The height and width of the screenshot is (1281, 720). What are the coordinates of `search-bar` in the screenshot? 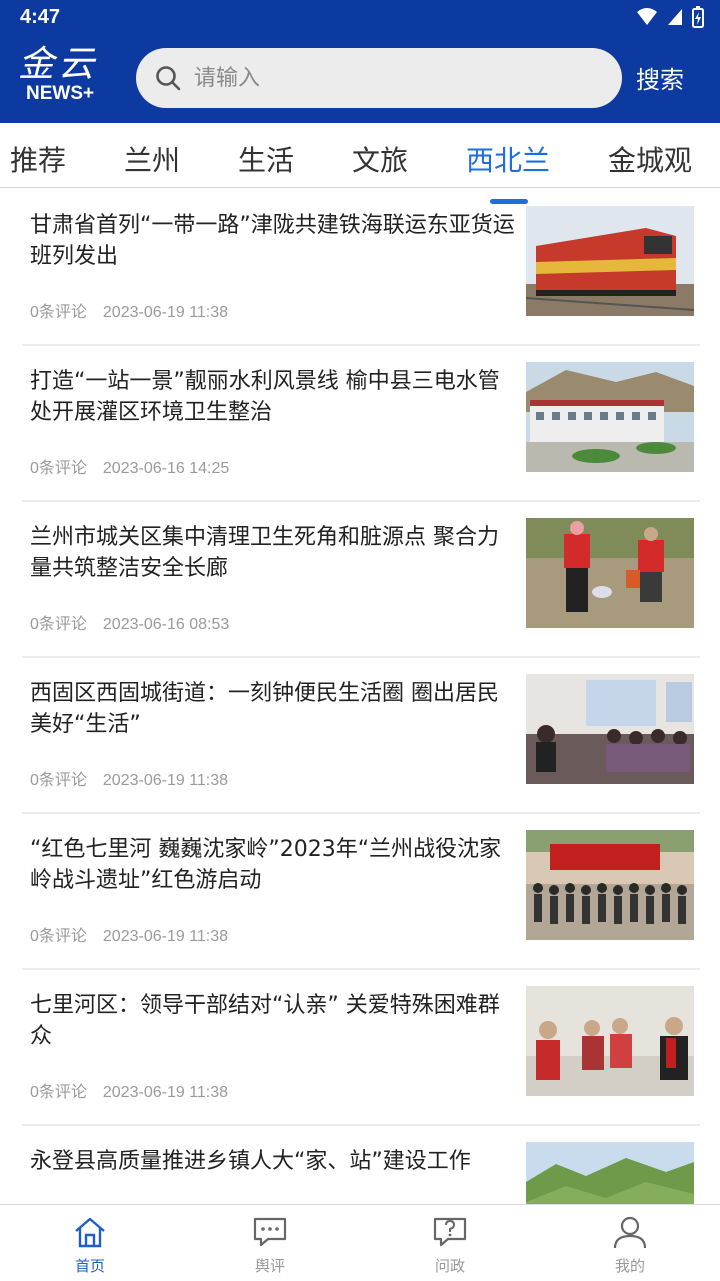 It's located at (379, 78).